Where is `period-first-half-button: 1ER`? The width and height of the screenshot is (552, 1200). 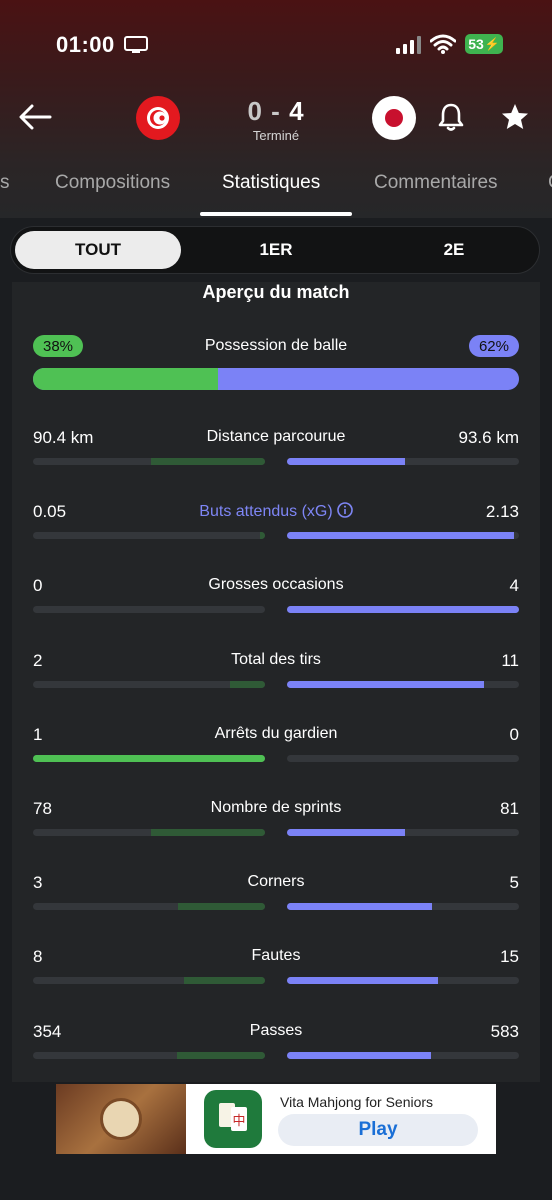
period-first-half-button: 1ER is located at coordinates (276, 250).